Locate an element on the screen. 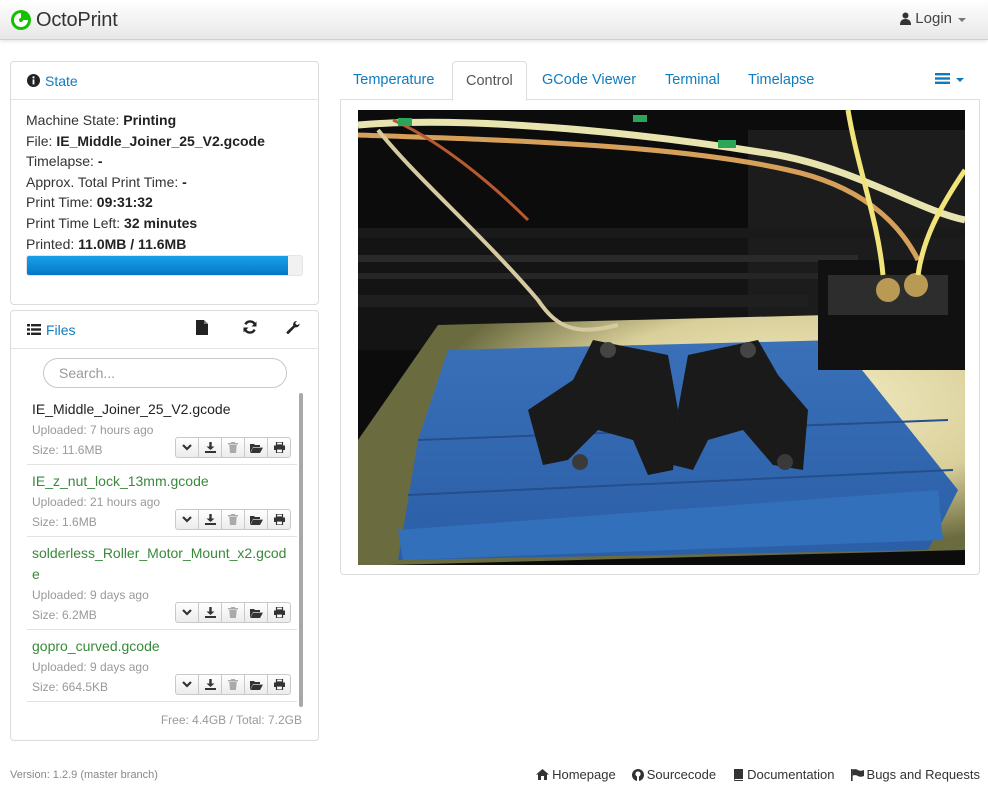 This screenshot has height=789, width=988. tab-timelapse: Timelapse is located at coordinates (781, 80).